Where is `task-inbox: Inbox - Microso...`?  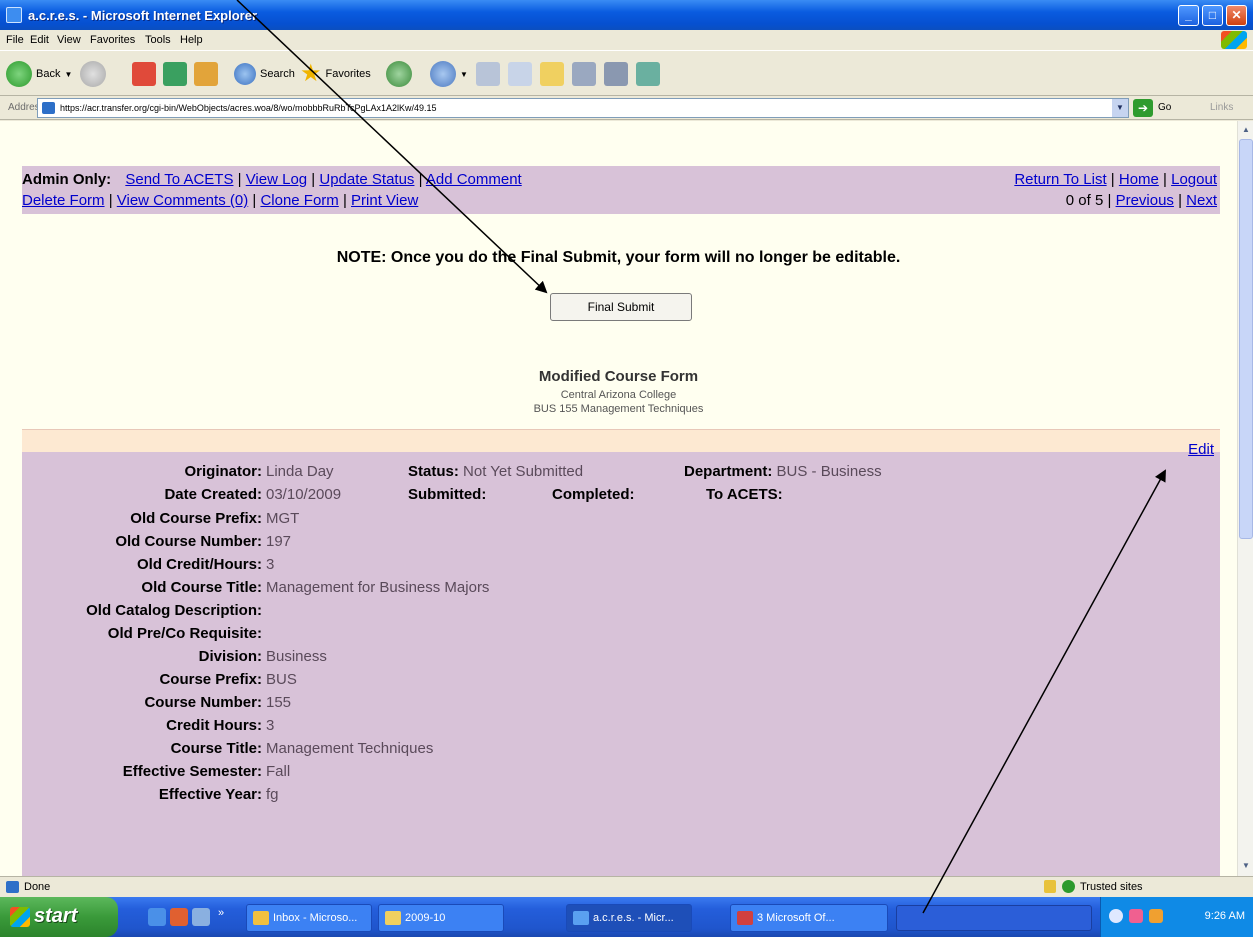 task-inbox: Inbox - Microso... is located at coordinates (309, 918).